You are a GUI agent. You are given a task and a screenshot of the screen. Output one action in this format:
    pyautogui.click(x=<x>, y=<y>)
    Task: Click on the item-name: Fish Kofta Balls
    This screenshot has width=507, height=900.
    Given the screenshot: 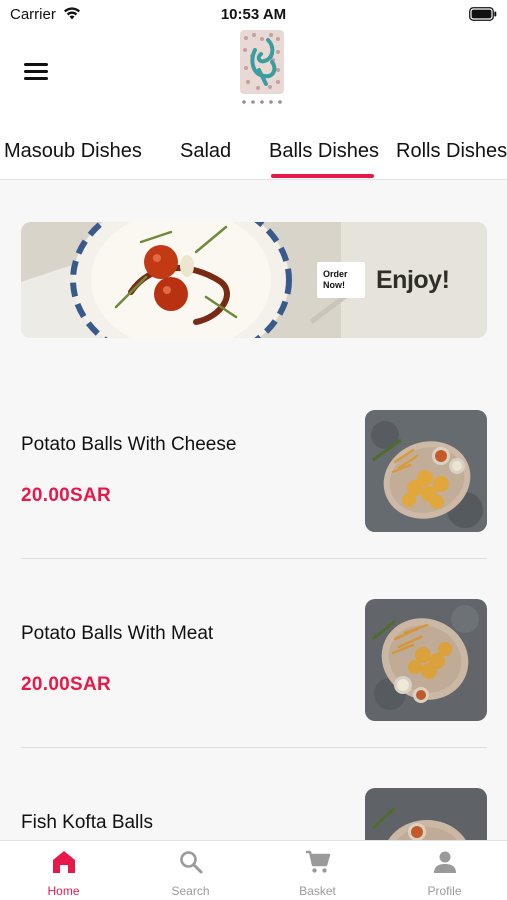 What is the action you would take?
    pyautogui.click(x=87, y=822)
    